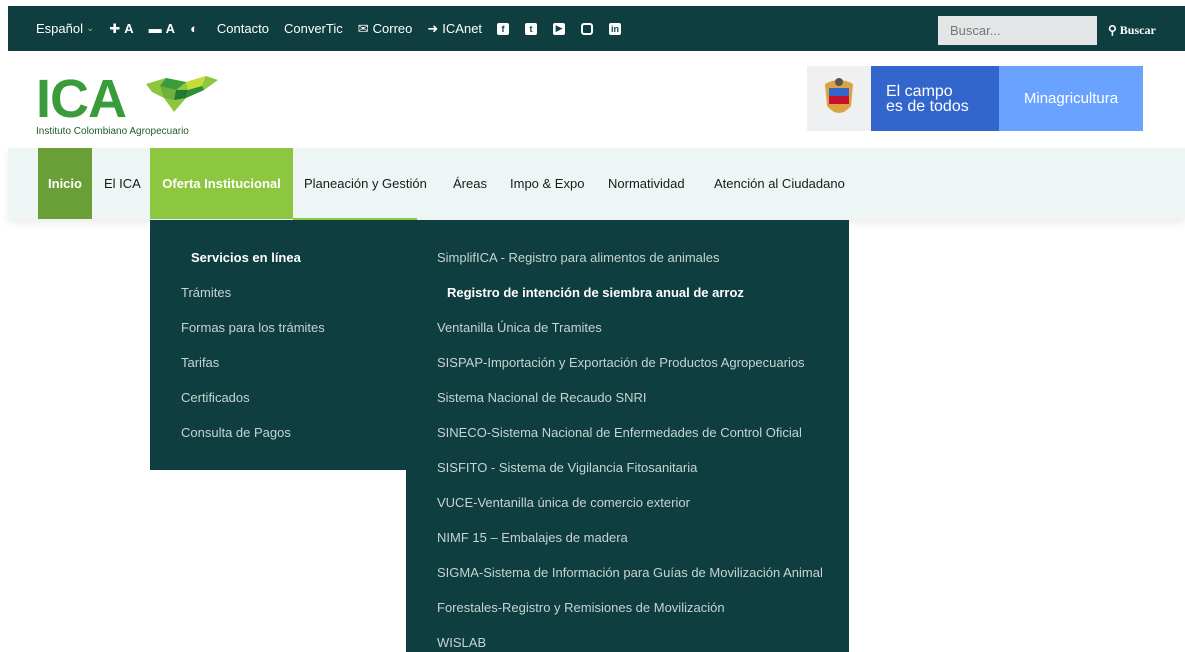  What do you see at coordinates (246, 257) in the screenshot?
I see `dropdown-item-servicios-en-linea: Servicios en línea` at bounding box center [246, 257].